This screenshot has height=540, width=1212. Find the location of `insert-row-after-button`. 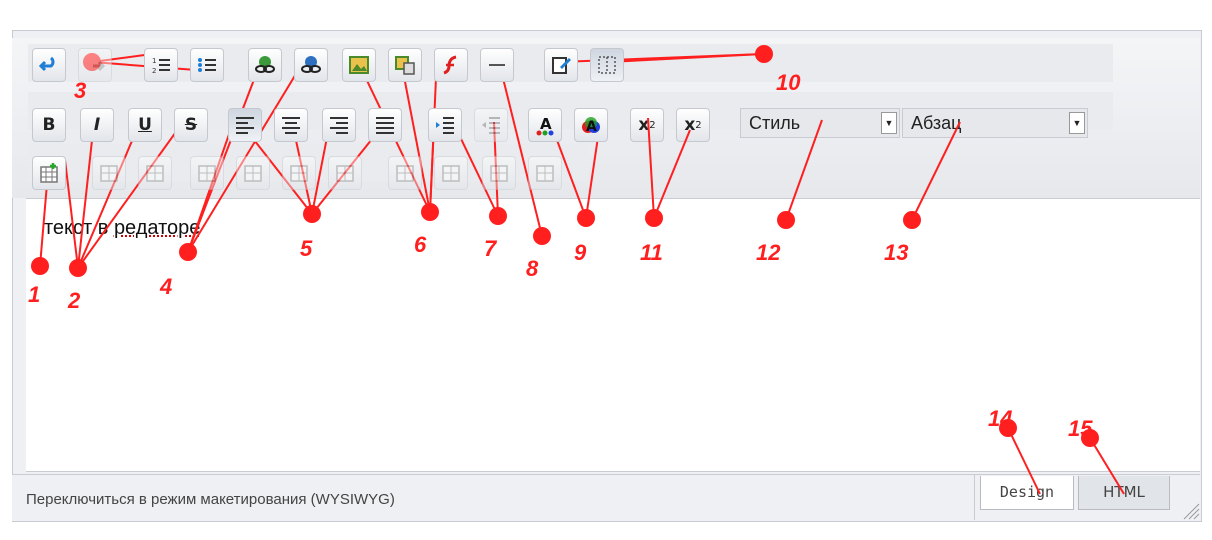

insert-row-after-button is located at coordinates (253, 173).